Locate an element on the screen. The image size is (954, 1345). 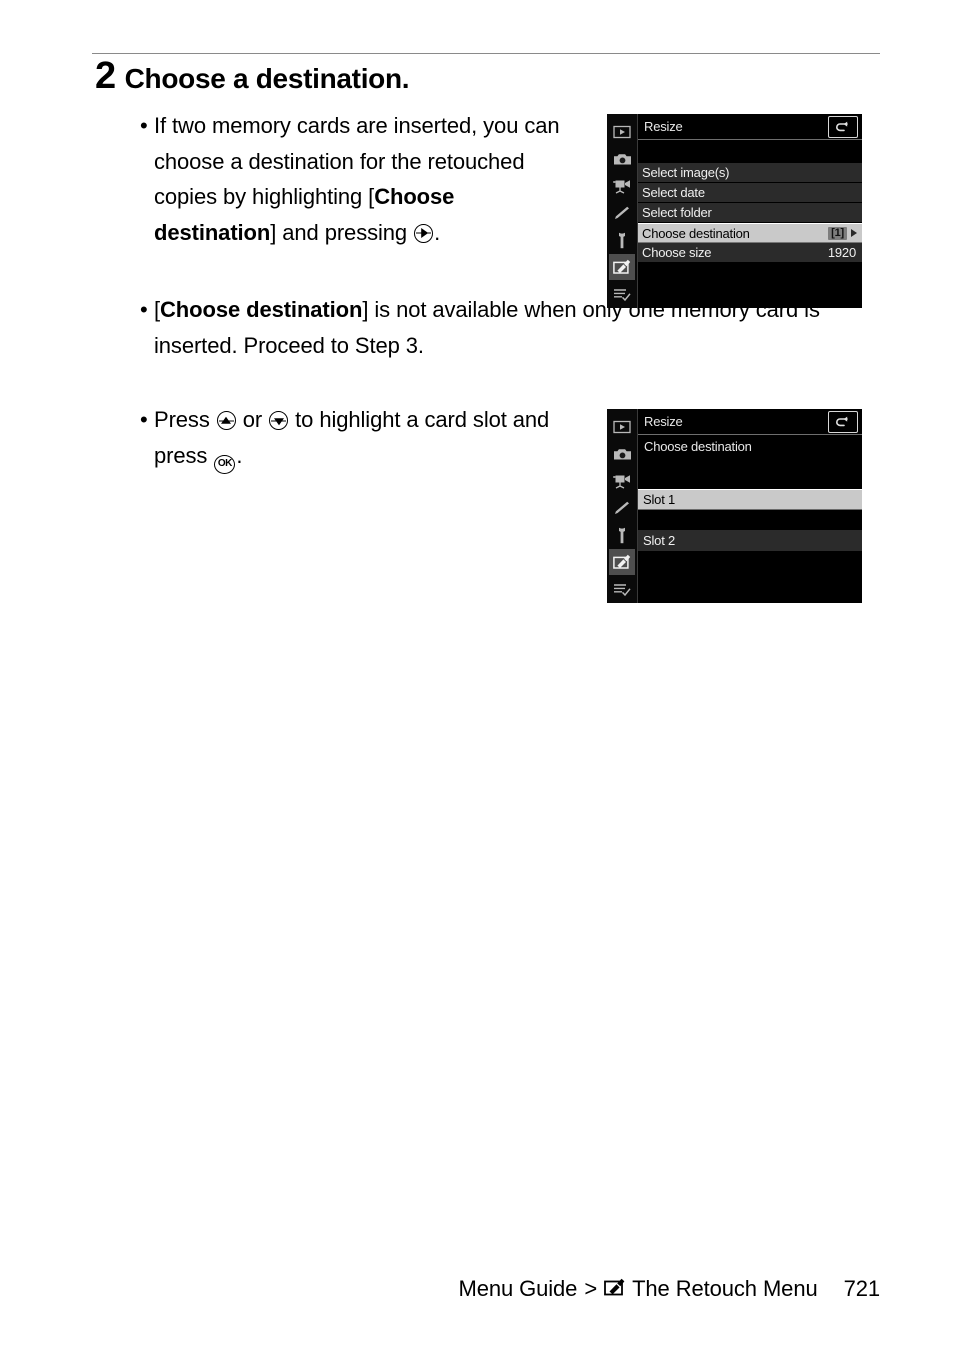
header-divider is located at coordinates (486, 53).